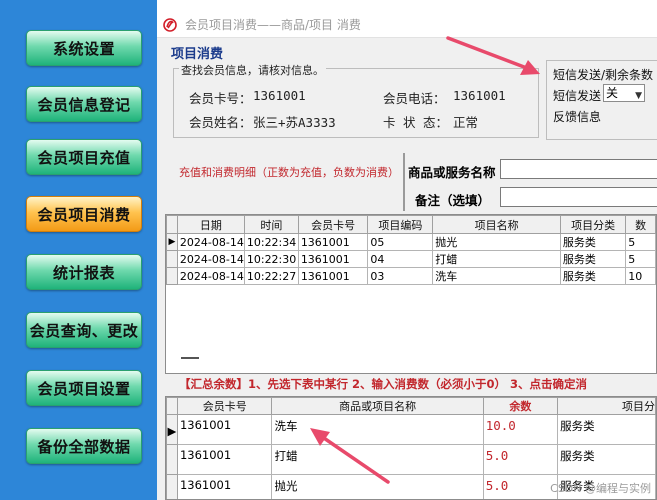  I want to click on table-row: 2024-08-14 10:22:27 1361001 03 洗车 服务类 10, so click(411, 276).